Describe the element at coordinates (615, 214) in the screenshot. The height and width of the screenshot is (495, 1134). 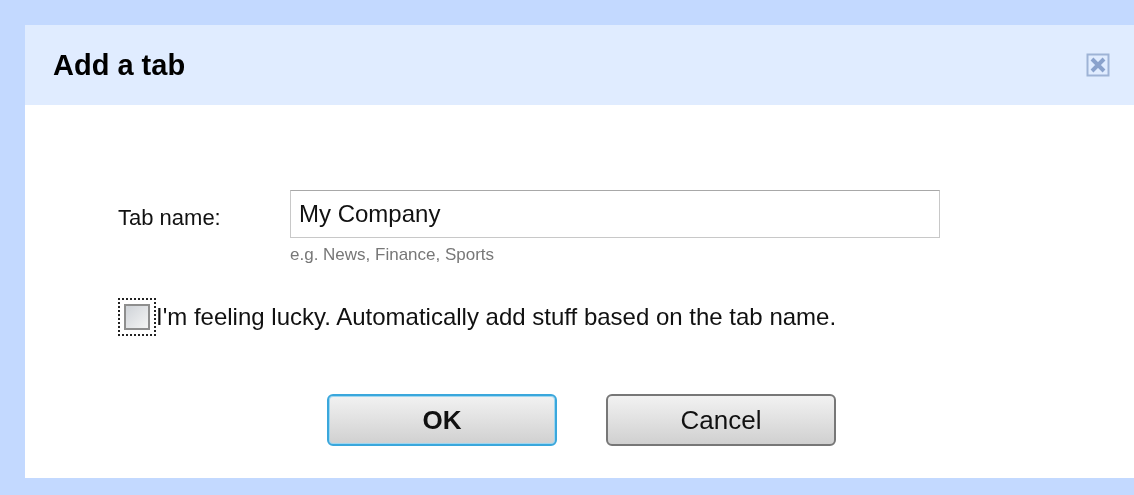
I see `tab-name-field: My Company` at that location.